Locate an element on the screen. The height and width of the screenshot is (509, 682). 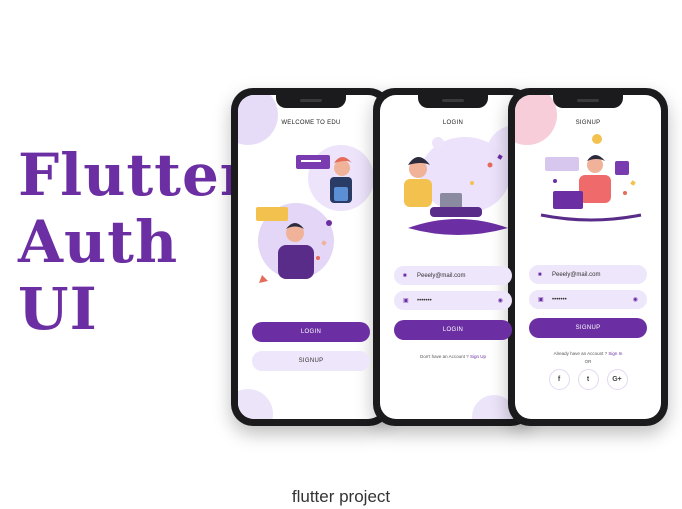
login-password-value: ••••••• is located at coordinates (424, 300).